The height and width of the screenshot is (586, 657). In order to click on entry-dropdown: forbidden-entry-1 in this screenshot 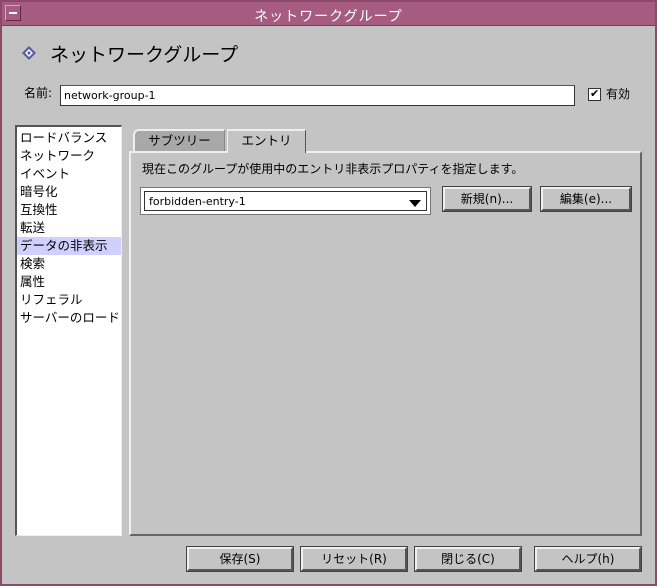, I will do `click(285, 201)`.